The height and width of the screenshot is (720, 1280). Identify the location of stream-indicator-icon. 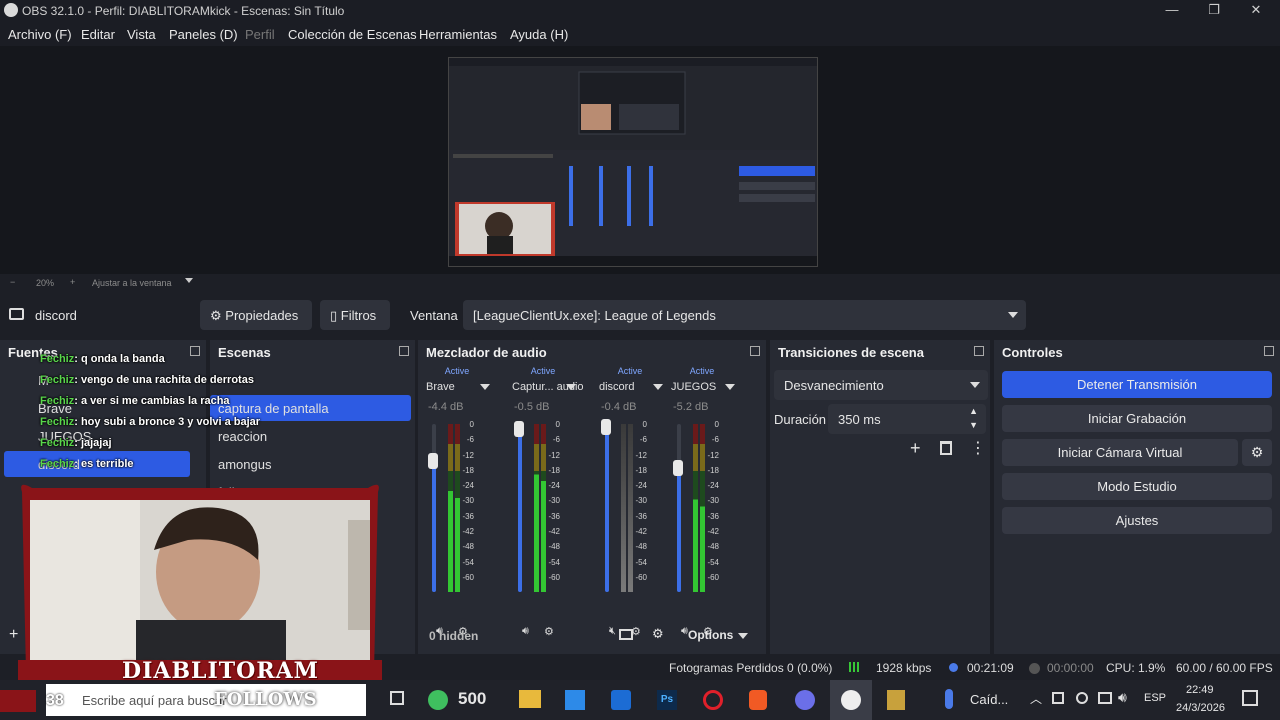
(953, 667).